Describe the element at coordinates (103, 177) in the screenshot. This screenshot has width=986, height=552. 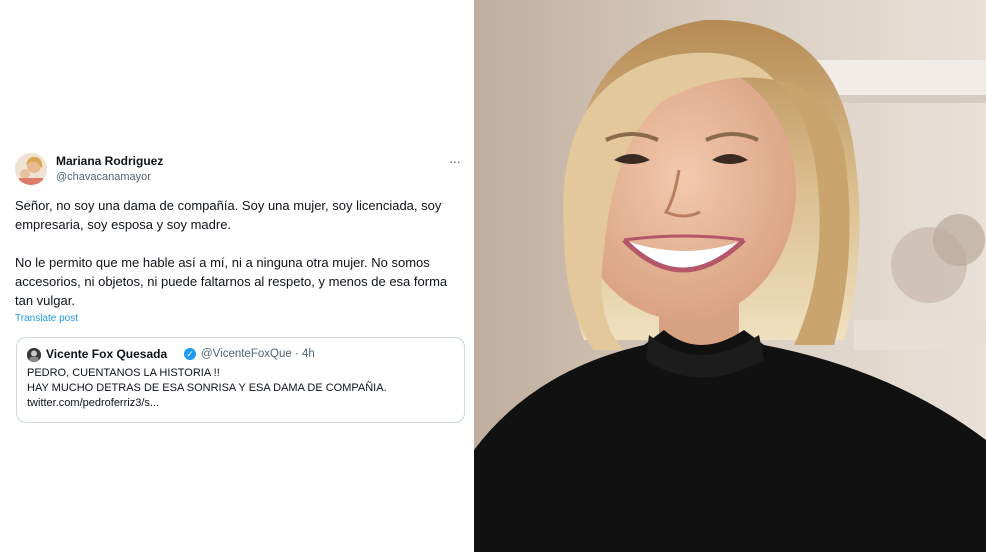
I see `author-handle: @chavacanamayor` at that location.